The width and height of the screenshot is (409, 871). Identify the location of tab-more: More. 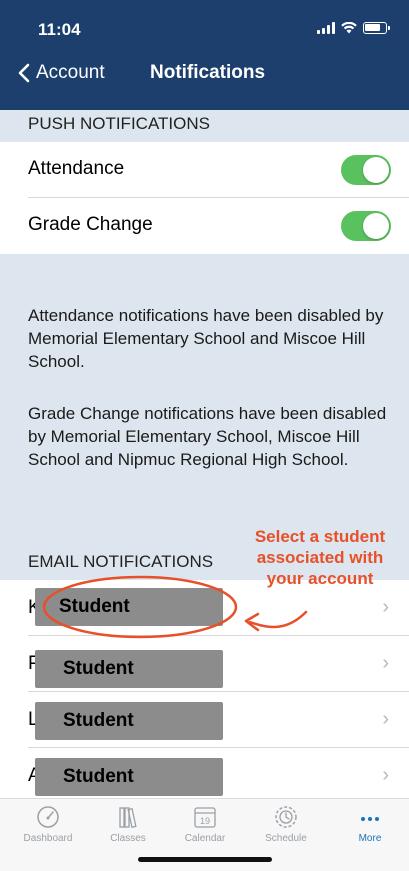
(369, 824).